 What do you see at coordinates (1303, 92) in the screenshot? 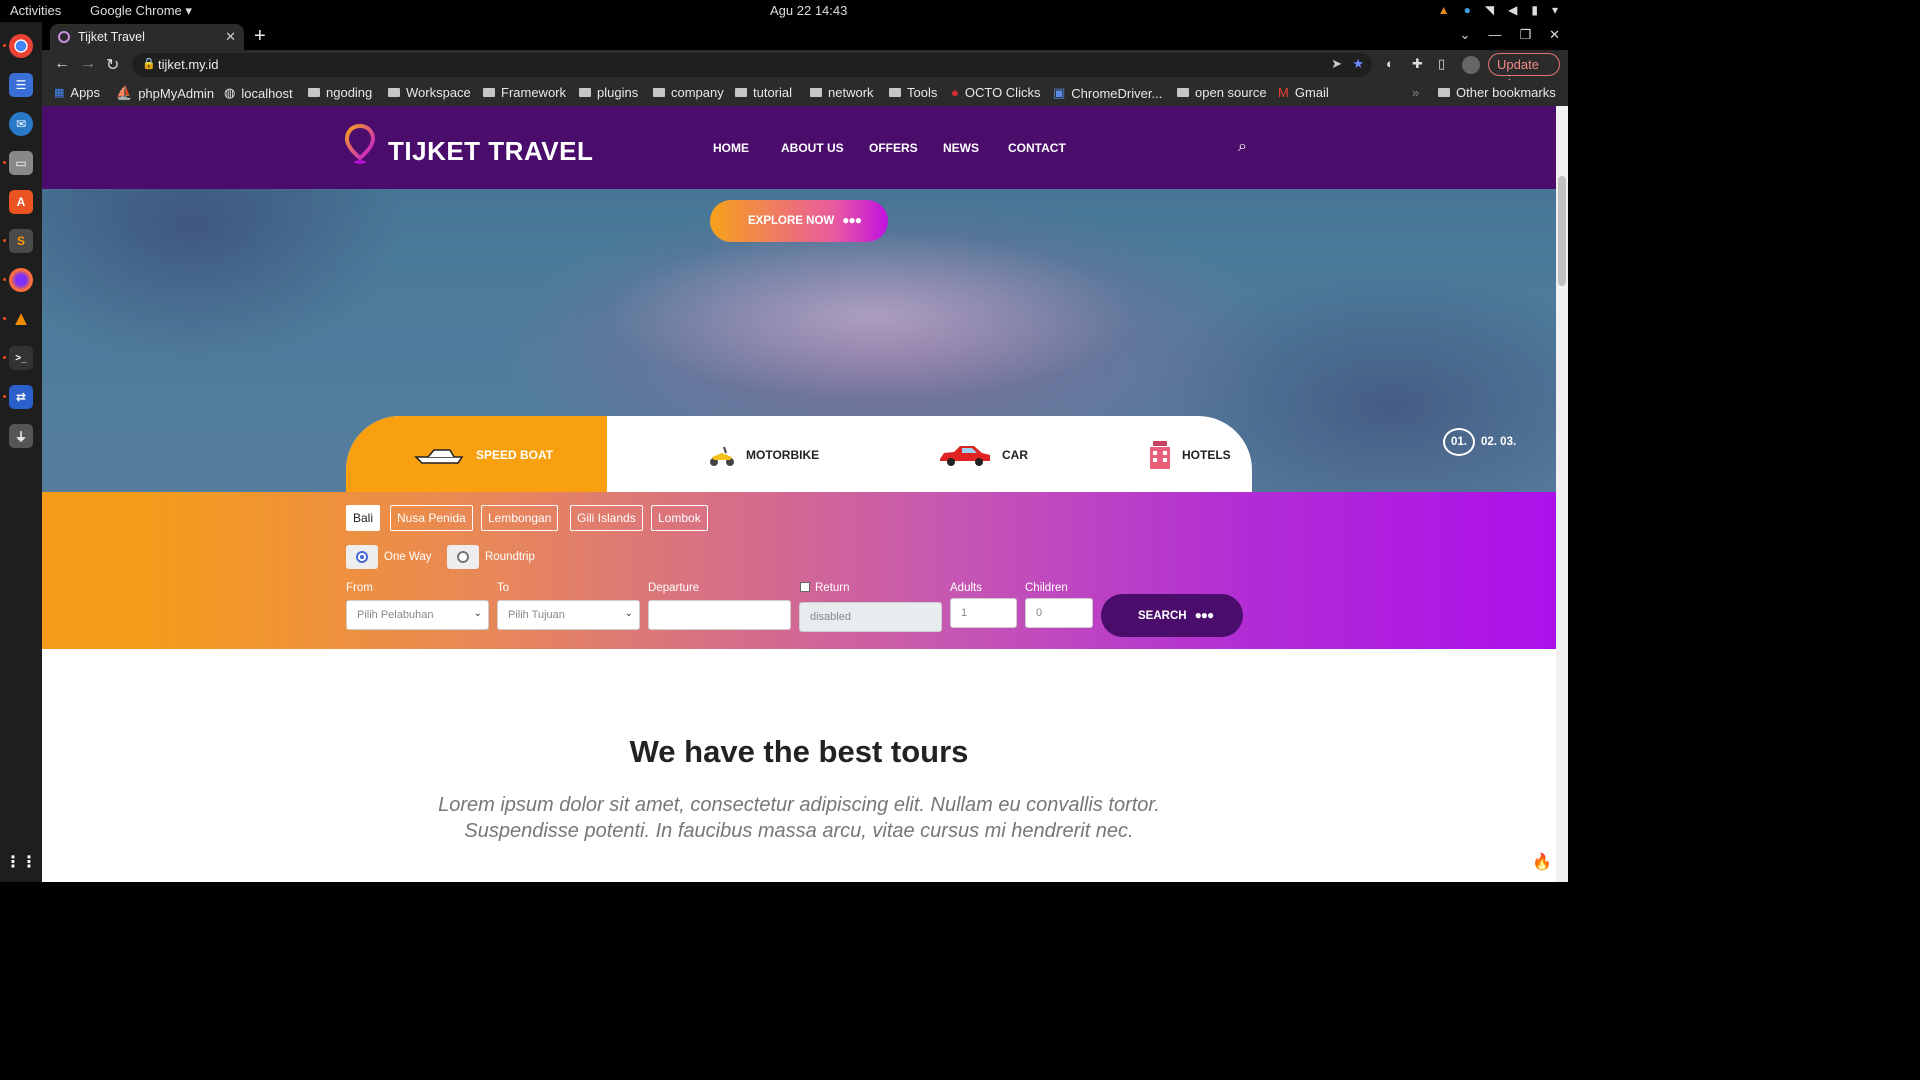
I see `bookmark-gmail: M Gmail` at bounding box center [1303, 92].